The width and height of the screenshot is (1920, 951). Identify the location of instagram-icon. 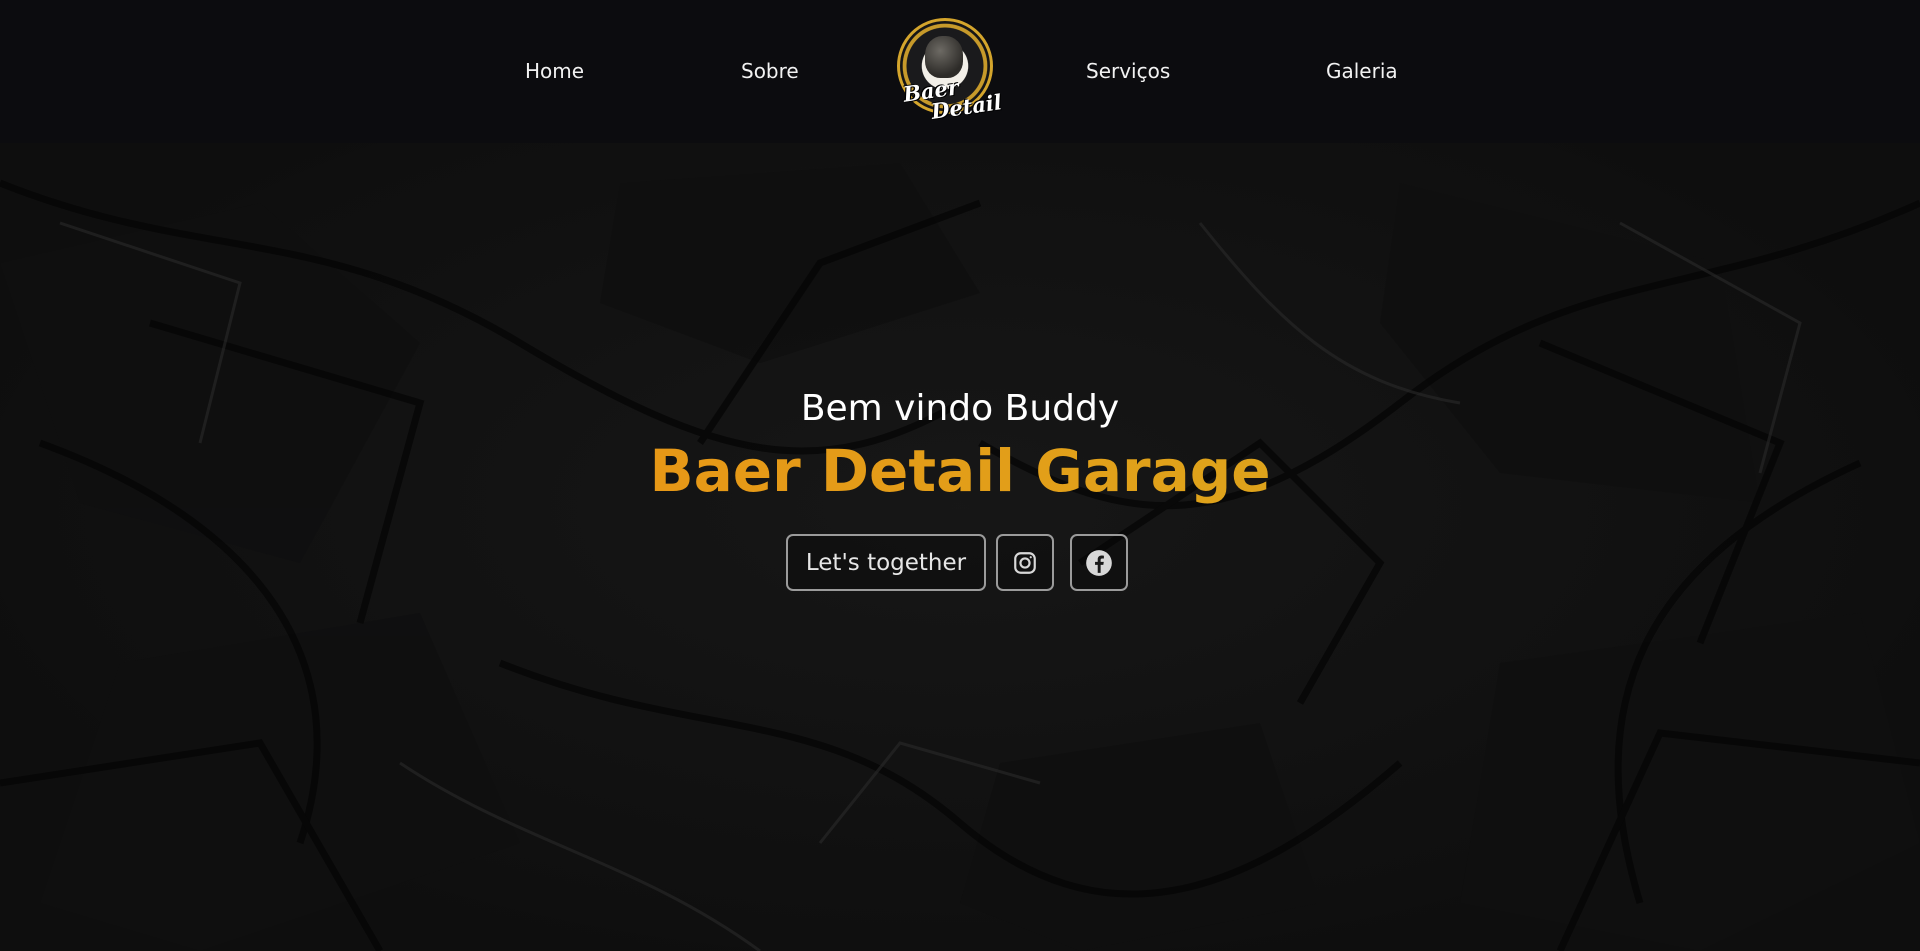
(1025, 563).